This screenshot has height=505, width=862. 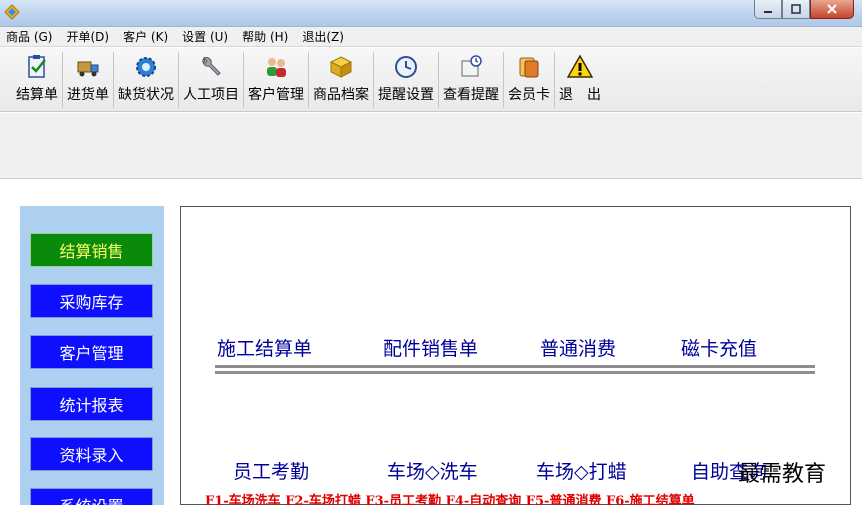 I want to click on menu-item-billing: 开单(D), so click(x=87, y=36).